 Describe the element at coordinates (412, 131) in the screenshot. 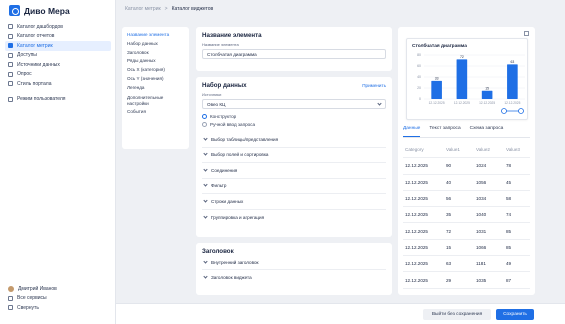

I see `tab-data: Данные` at that location.